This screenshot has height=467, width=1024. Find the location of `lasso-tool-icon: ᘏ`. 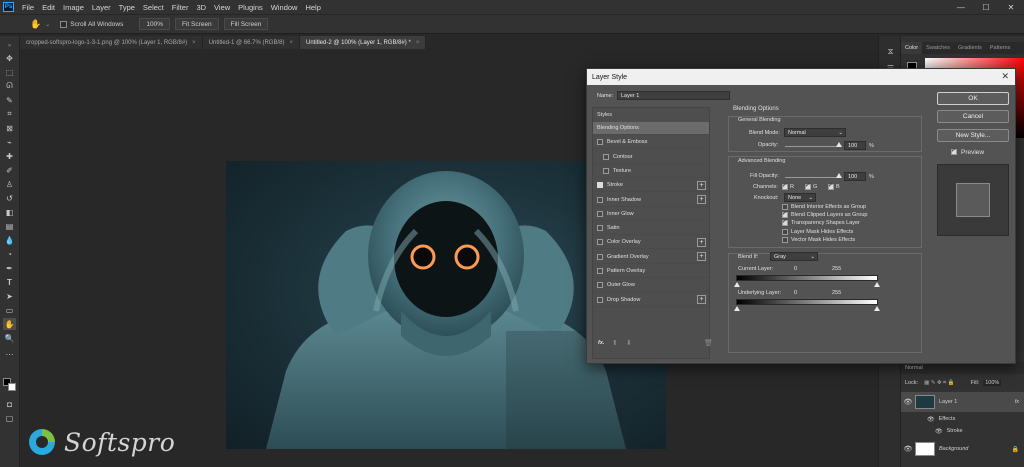

lasso-tool-icon: ᘏ is located at coordinates (9, 86).